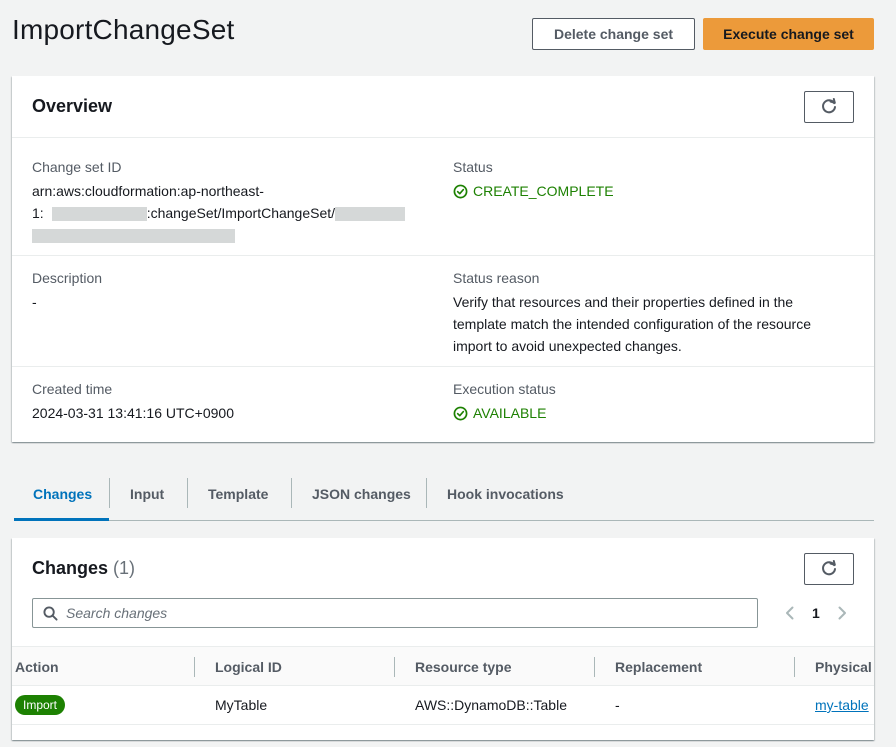 Image resolution: width=896 pixels, height=747 pixels. Describe the element at coordinates (38, 213) in the screenshot. I see `change-set-id-prefix: 1:` at that location.